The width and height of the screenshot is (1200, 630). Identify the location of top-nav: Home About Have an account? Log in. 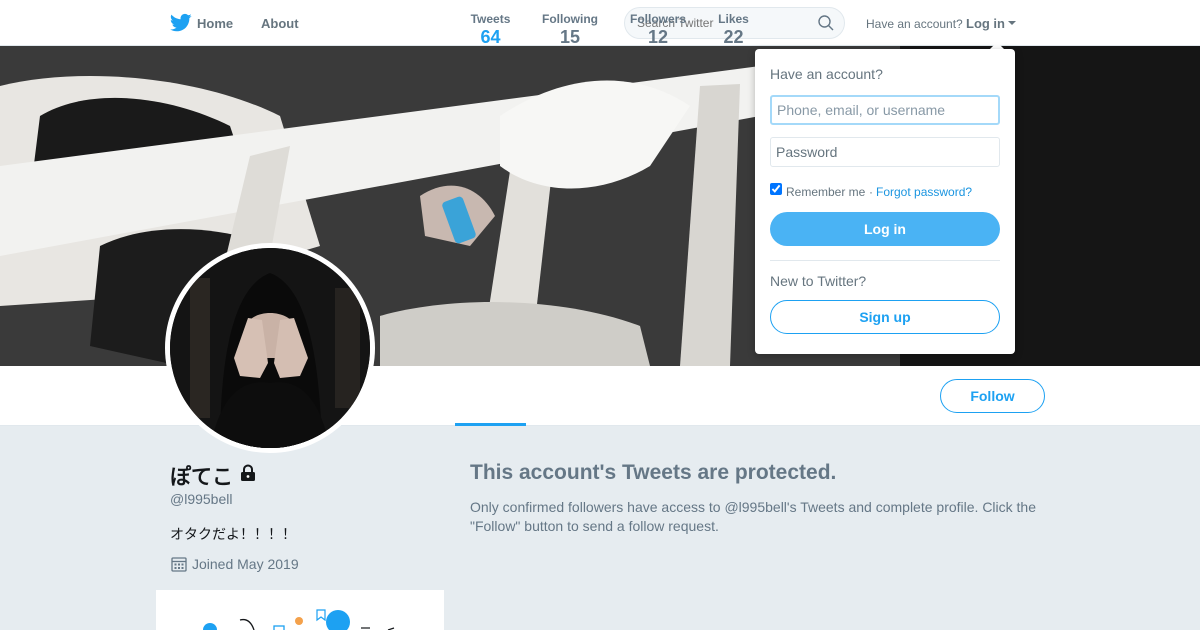
(600, 23).